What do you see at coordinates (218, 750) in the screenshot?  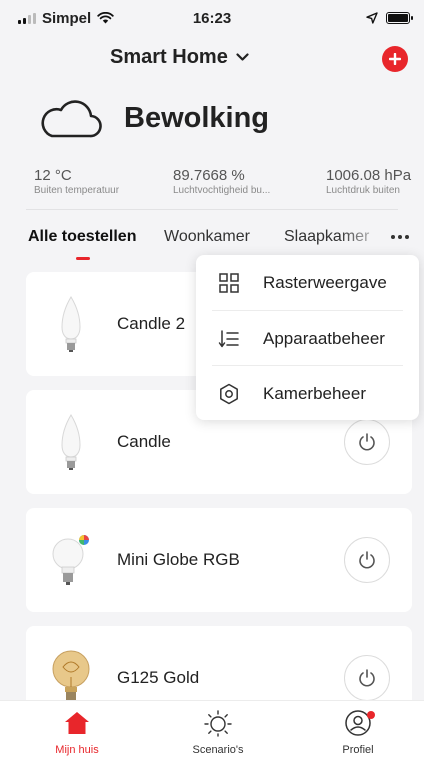 I see `tabbar-label: Scenario's` at bounding box center [218, 750].